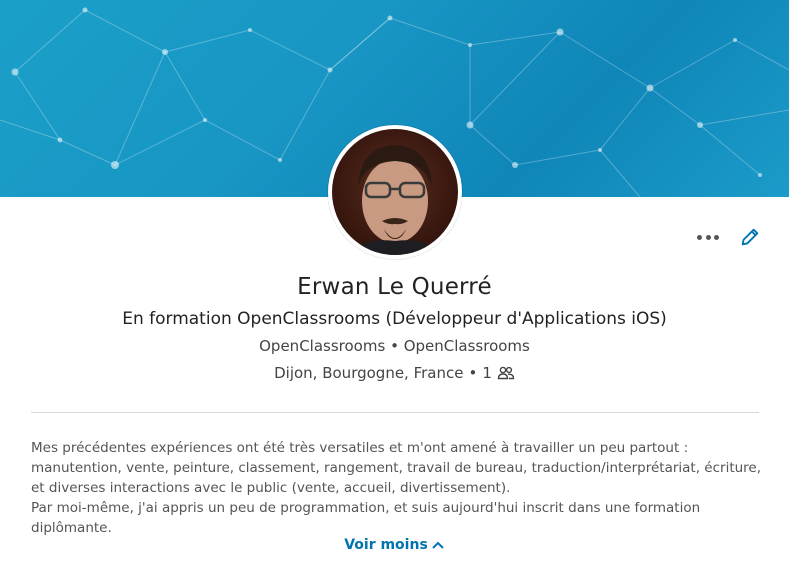 The height and width of the screenshot is (581, 789). I want to click on avatar-frame, so click(395, 192).